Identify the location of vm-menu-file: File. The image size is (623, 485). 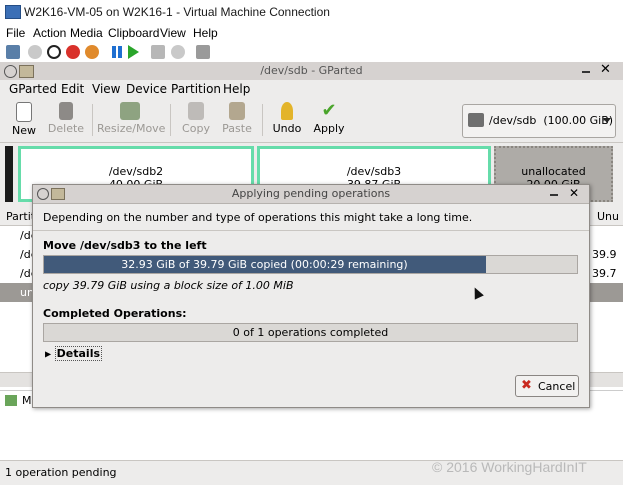
(15, 33).